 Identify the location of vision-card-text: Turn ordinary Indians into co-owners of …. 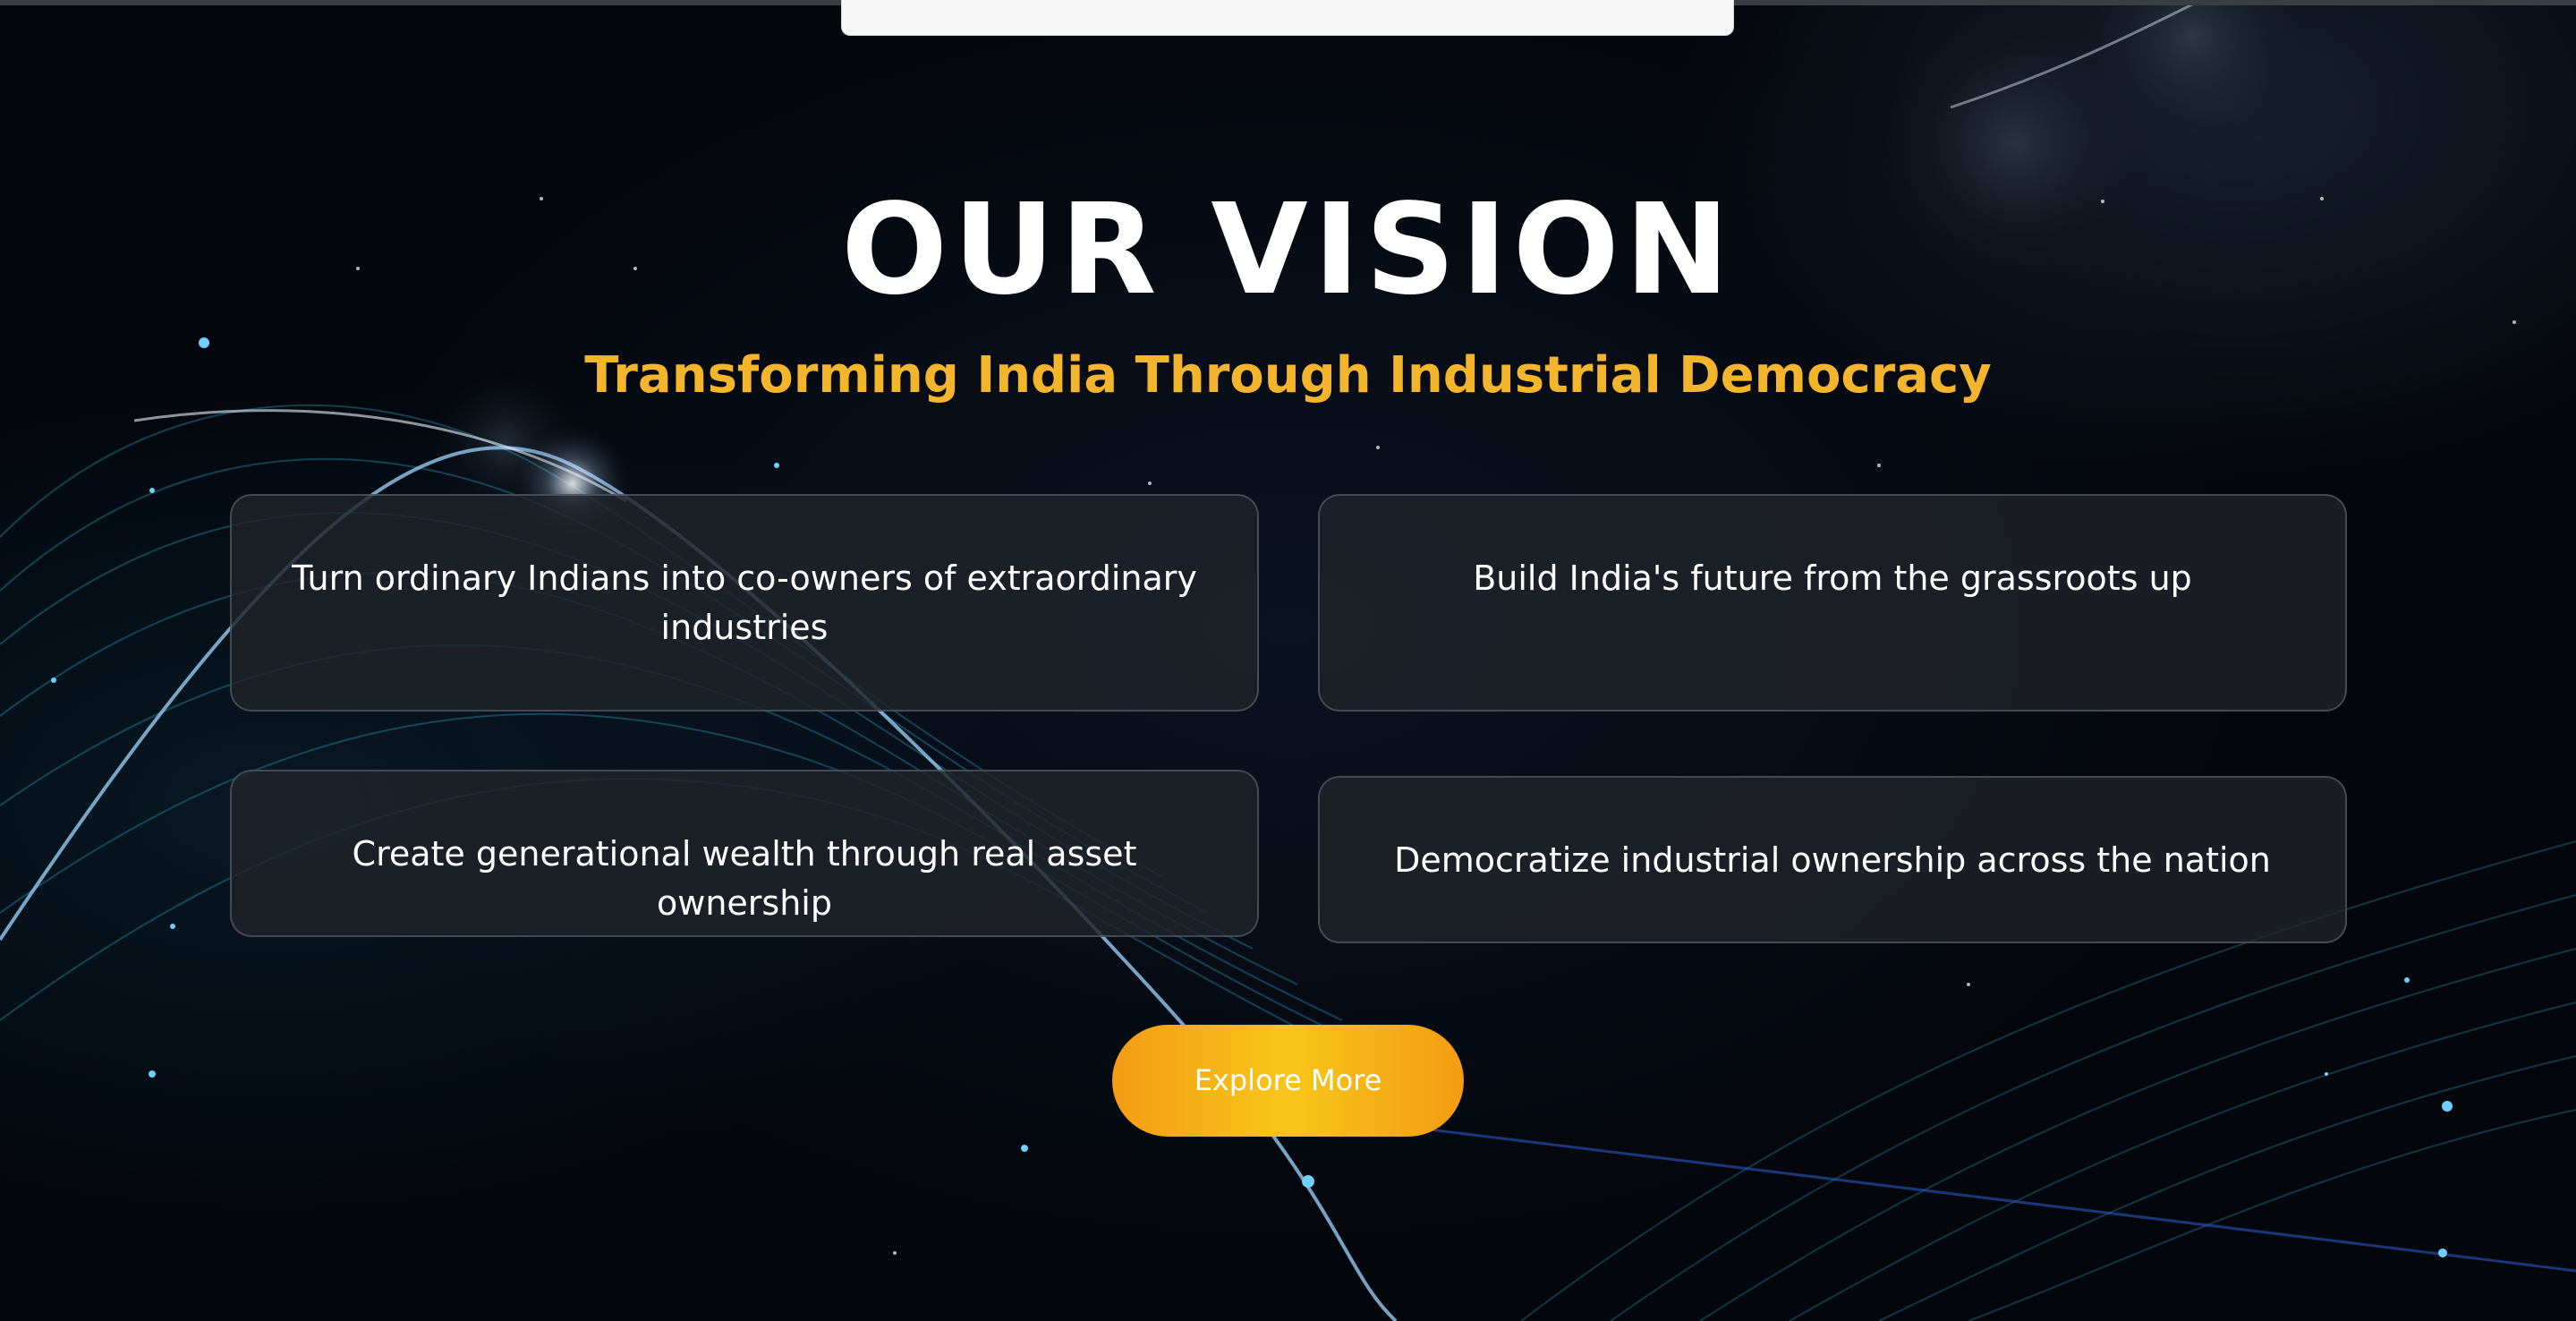
(744, 602).